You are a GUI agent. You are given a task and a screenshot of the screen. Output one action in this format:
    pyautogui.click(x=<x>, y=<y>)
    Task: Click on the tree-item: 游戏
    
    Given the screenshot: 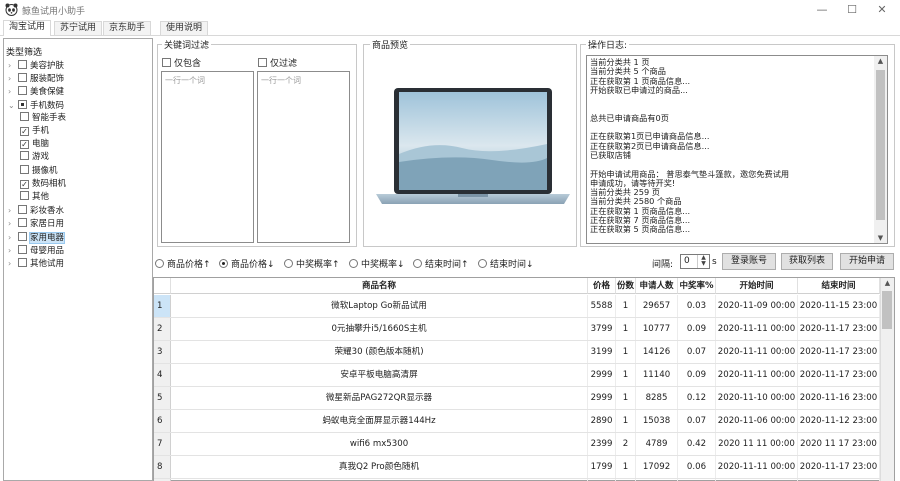 What is the action you would take?
    pyautogui.click(x=34, y=157)
    